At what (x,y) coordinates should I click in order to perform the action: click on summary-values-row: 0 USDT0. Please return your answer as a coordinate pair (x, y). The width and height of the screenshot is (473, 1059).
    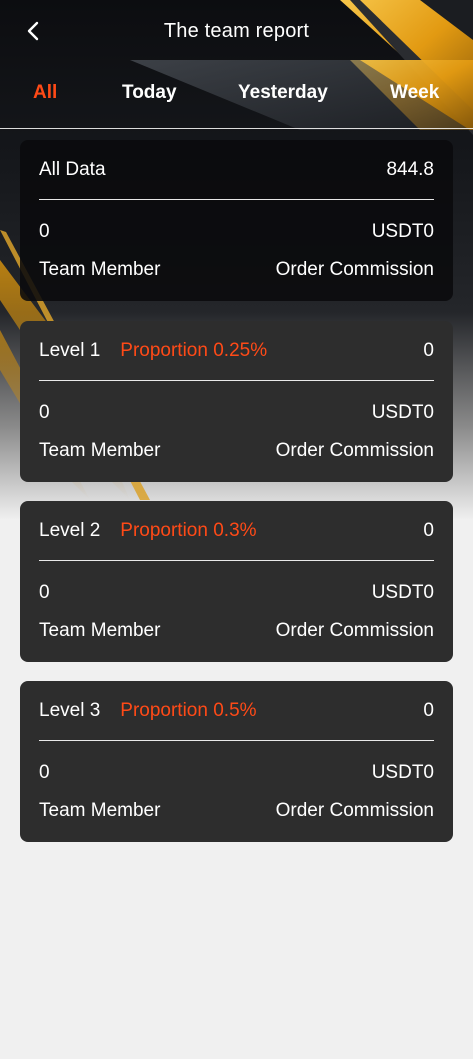
    Looking at the image, I should click on (236, 232).